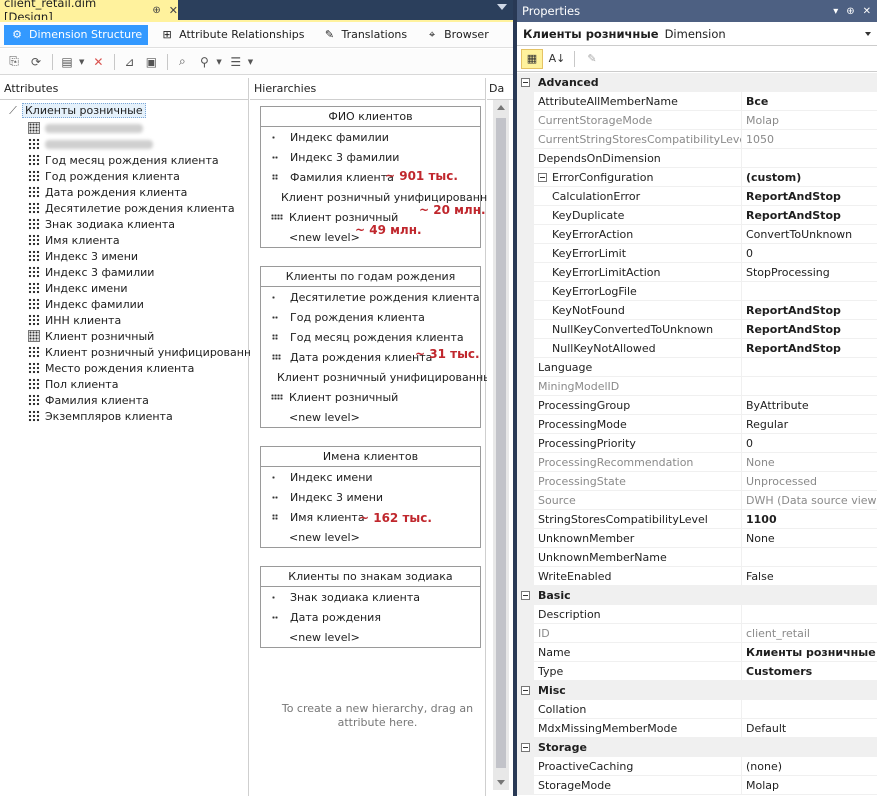  I want to click on property-value: (custom), so click(809, 177).